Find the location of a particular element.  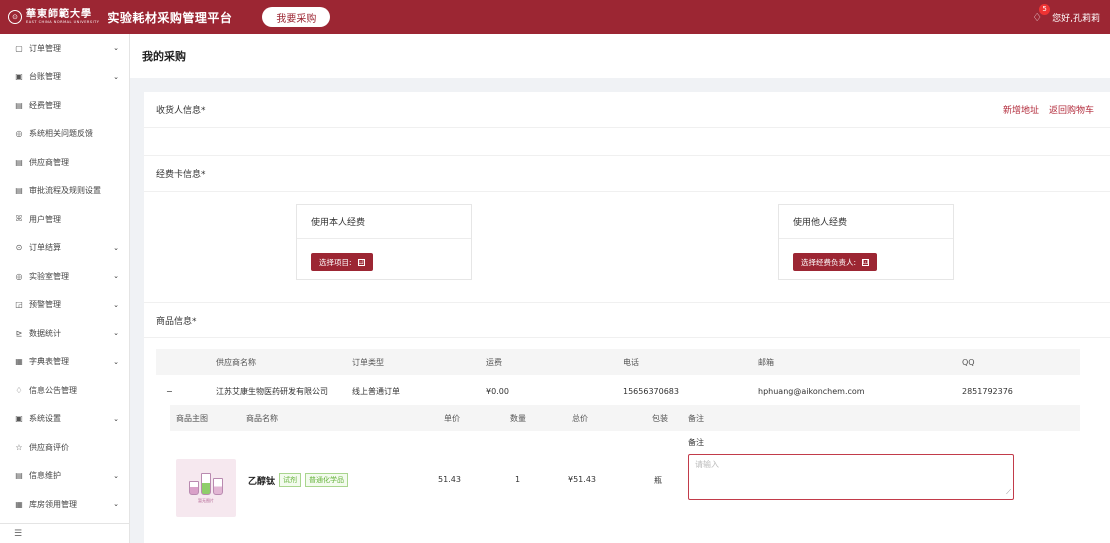

sidebar-item-label: 系统相关问题反馈 is located at coordinates (61, 134).